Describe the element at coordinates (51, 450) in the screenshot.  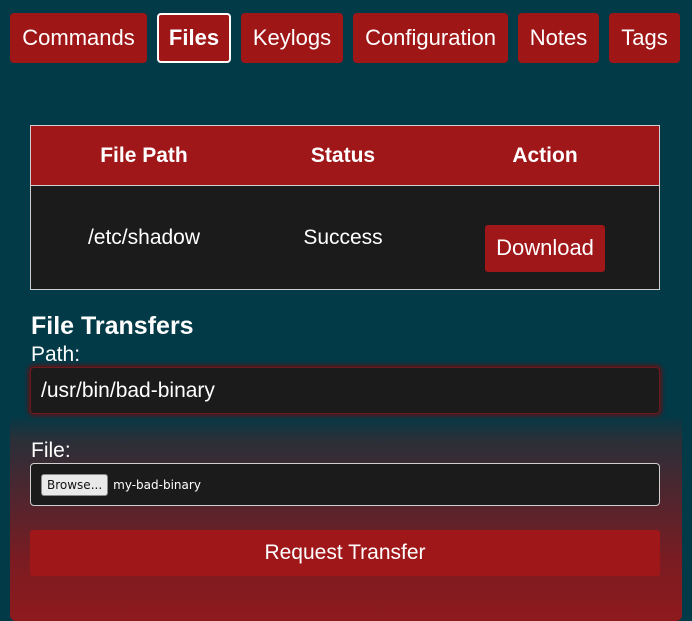
I see `file-label: File:` at that location.